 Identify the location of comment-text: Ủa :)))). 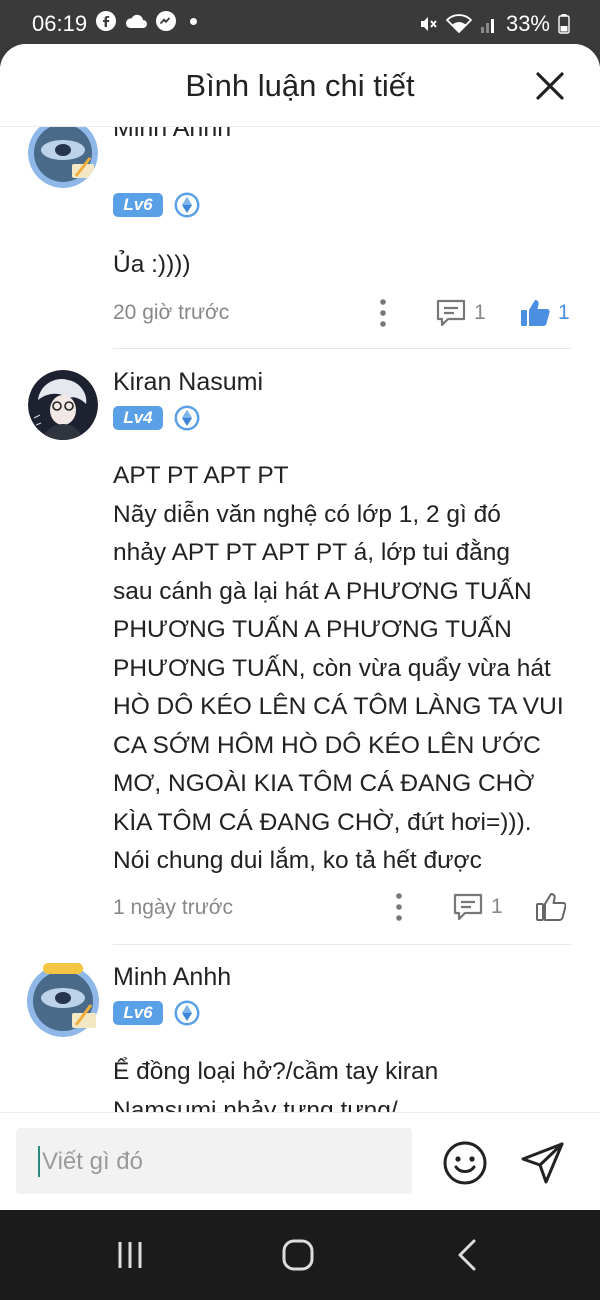
(152, 264).